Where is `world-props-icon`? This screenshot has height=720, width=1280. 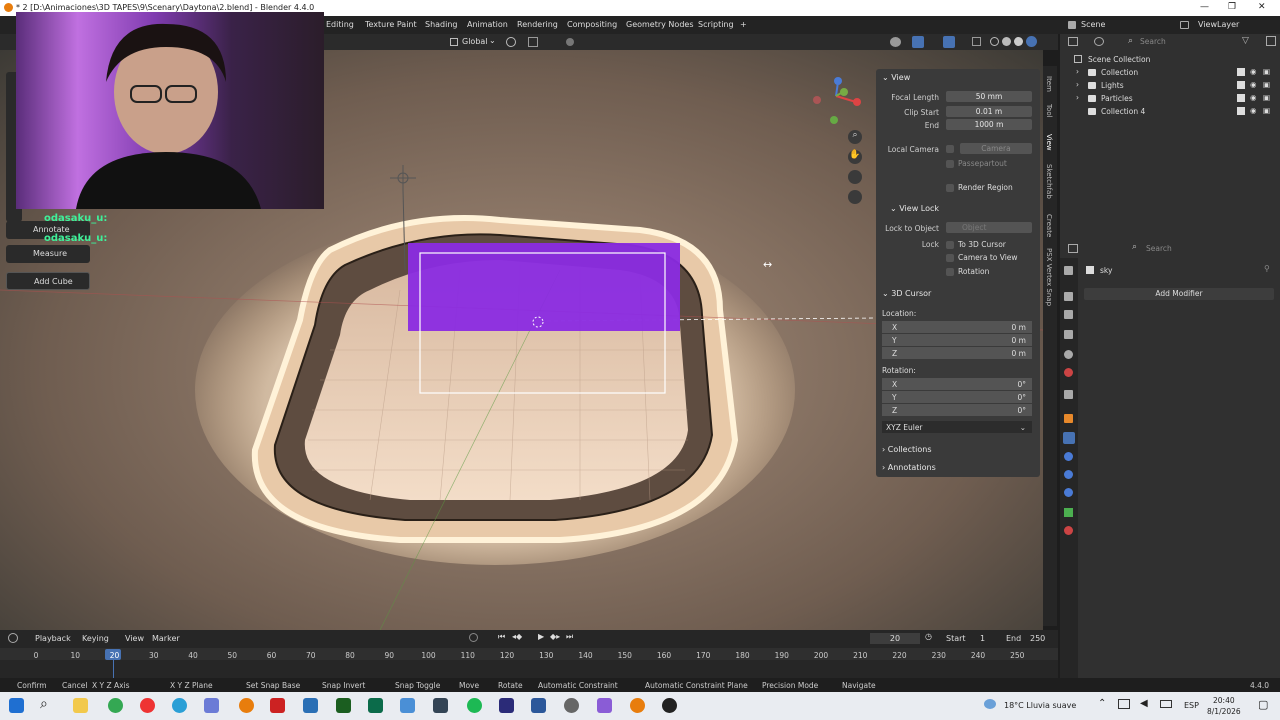 world-props-icon is located at coordinates (1068, 372).